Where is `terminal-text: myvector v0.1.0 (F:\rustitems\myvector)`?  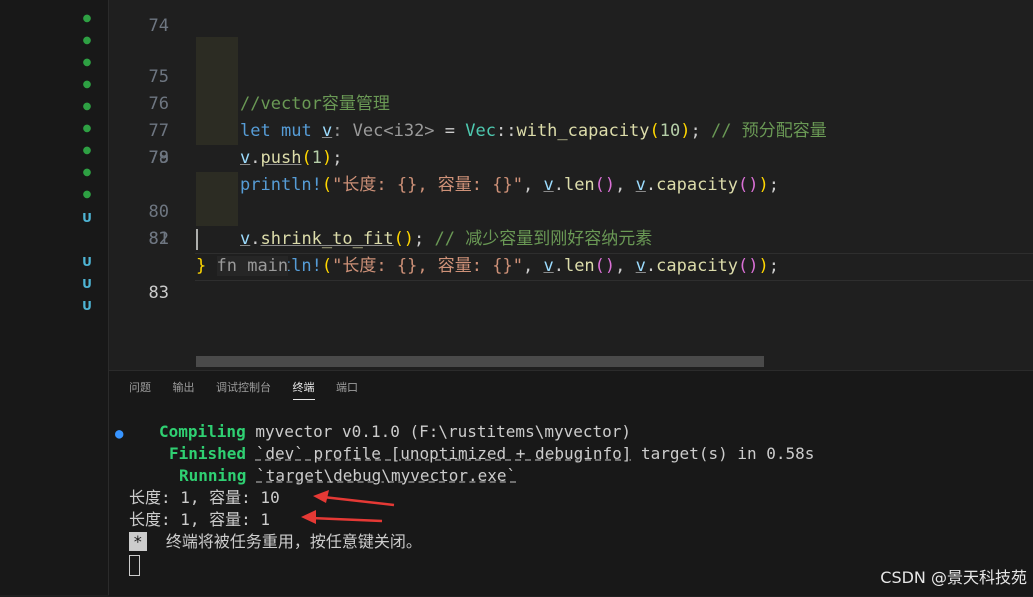 terminal-text: myvector v0.1.0 (F:\rustitems\myvector) is located at coordinates (443, 431).